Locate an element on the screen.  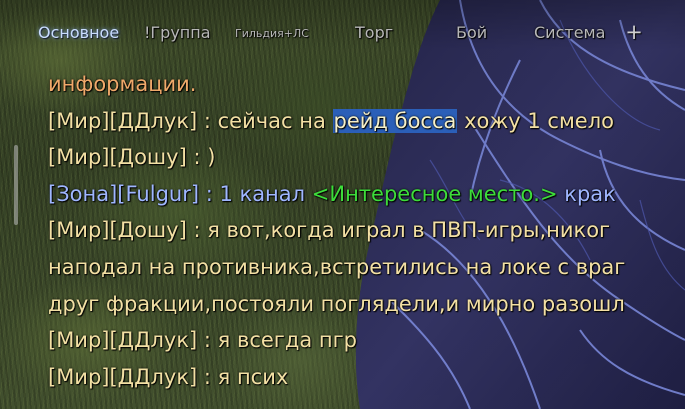
tab-combat: Бой is located at coordinates (471, 33).